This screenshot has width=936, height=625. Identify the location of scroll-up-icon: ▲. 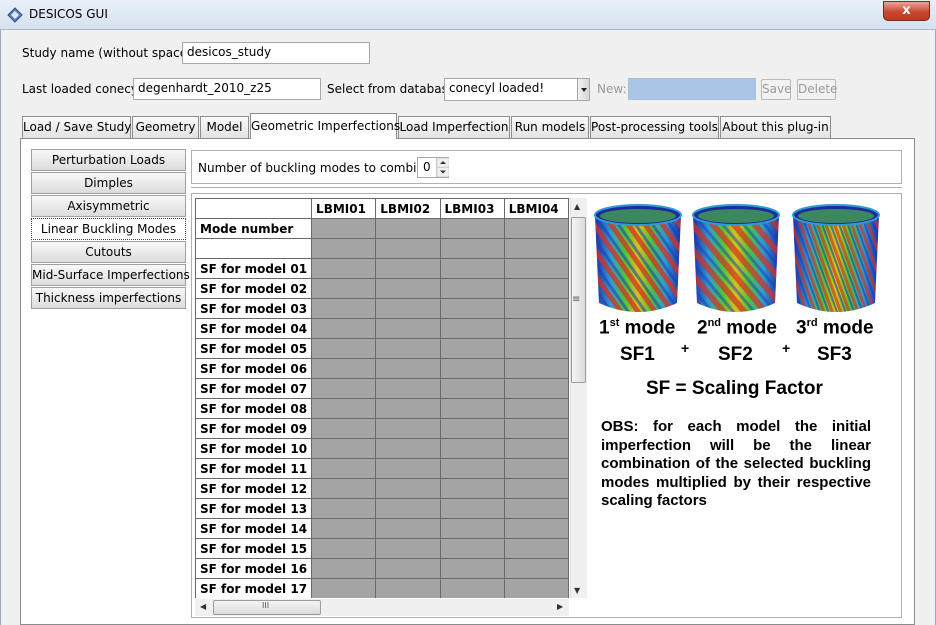
(577, 206).